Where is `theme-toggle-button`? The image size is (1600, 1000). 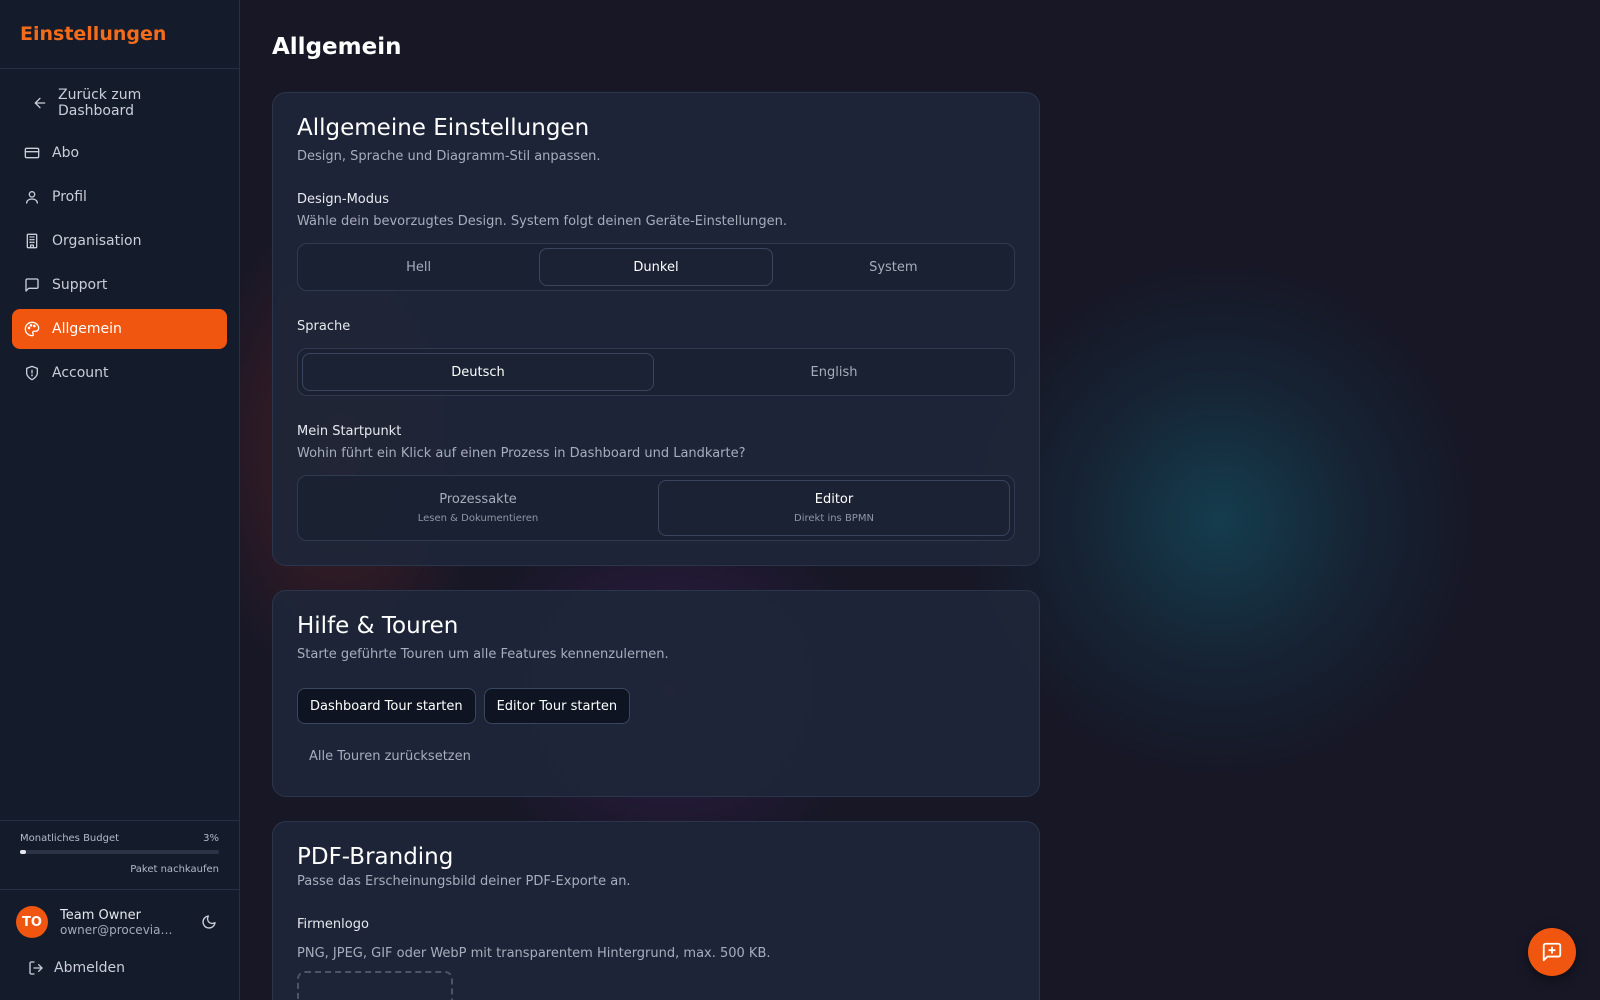 theme-toggle-button is located at coordinates (209, 922).